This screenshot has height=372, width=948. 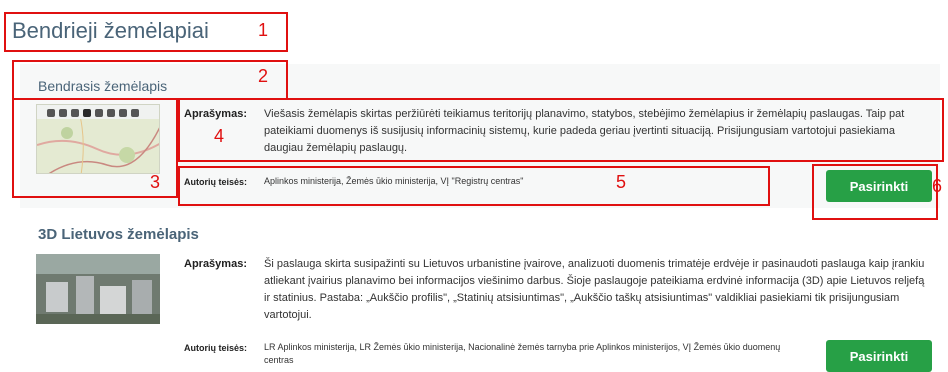 I want to click on annotation-number: 3, so click(x=155, y=182).